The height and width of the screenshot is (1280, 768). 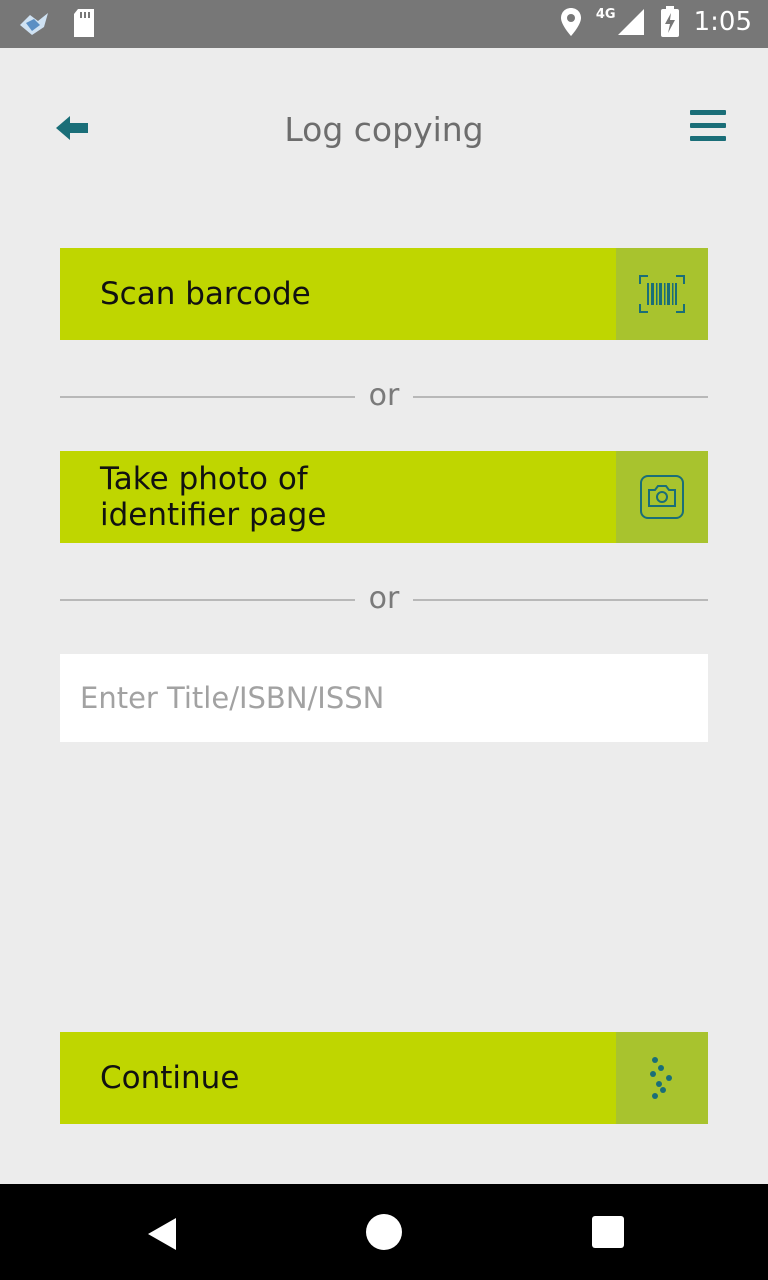 What do you see at coordinates (162, 1234) in the screenshot?
I see `back-triangle-icon` at bounding box center [162, 1234].